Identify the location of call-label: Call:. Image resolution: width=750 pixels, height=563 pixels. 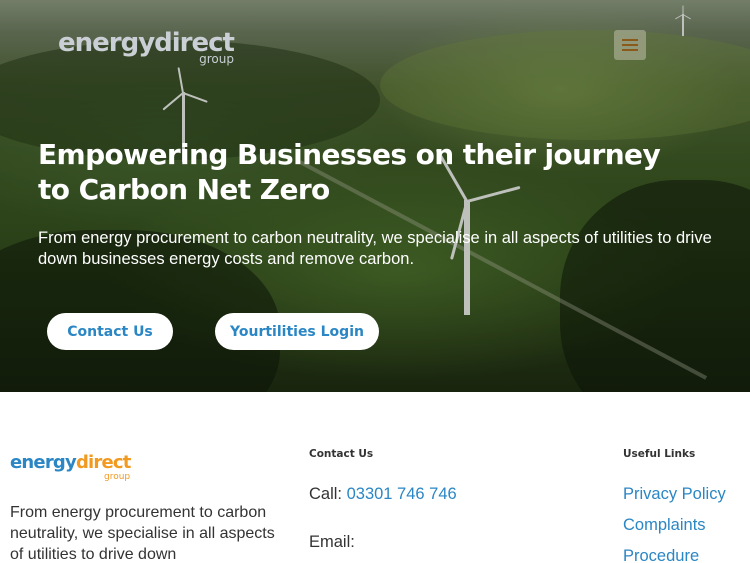
(328, 494).